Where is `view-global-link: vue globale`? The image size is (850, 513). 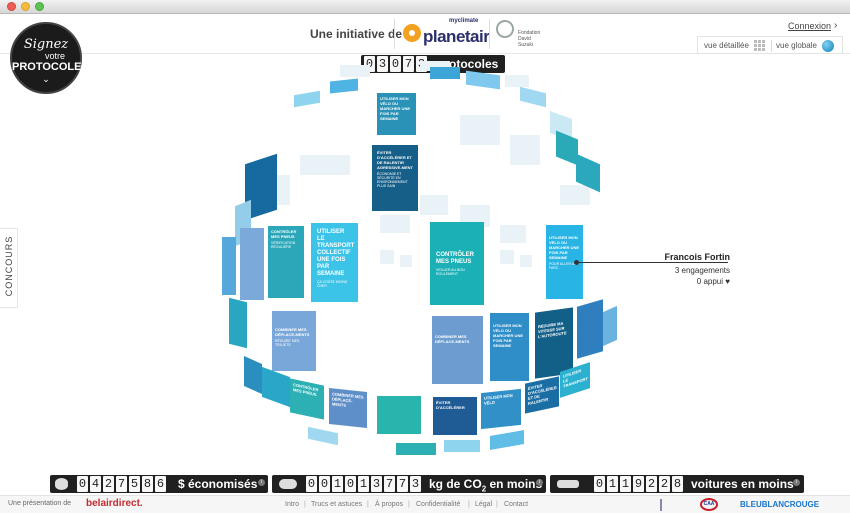 view-global-link: vue globale is located at coordinates (796, 45).